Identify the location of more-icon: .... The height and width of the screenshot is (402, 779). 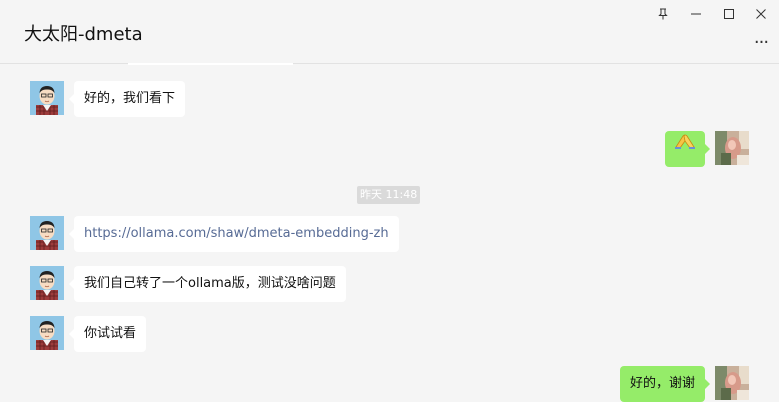
(761, 38).